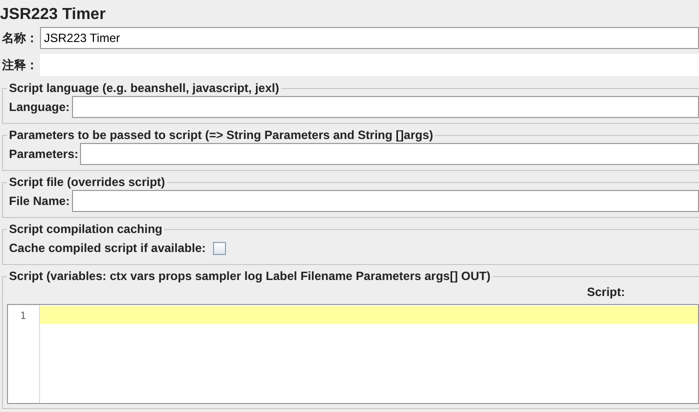 The image size is (699, 412). Describe the element at coordinates (85, 229) in the screenshot. I see `section-legend: Script compilation caching` at that location.